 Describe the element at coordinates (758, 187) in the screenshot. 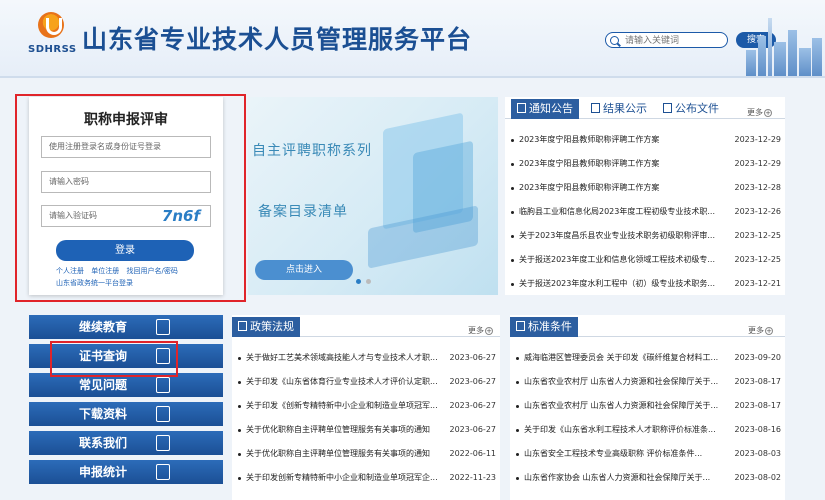

I see `list-item-date: 2023-12-28` at that location.